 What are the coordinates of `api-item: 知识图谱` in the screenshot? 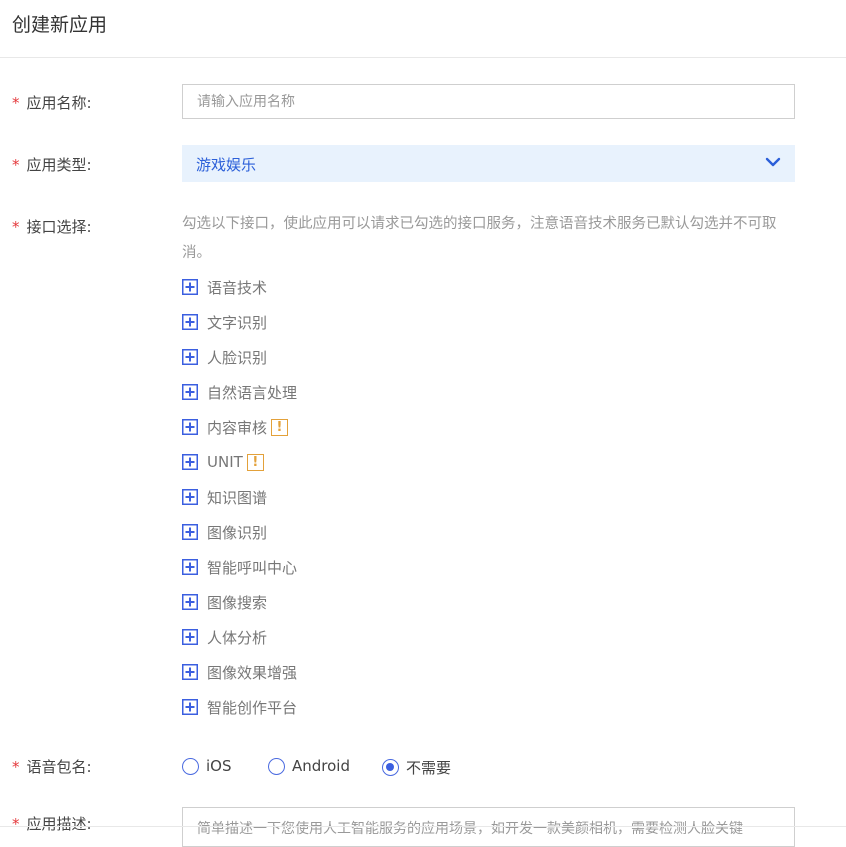 It's located at (224, 497).